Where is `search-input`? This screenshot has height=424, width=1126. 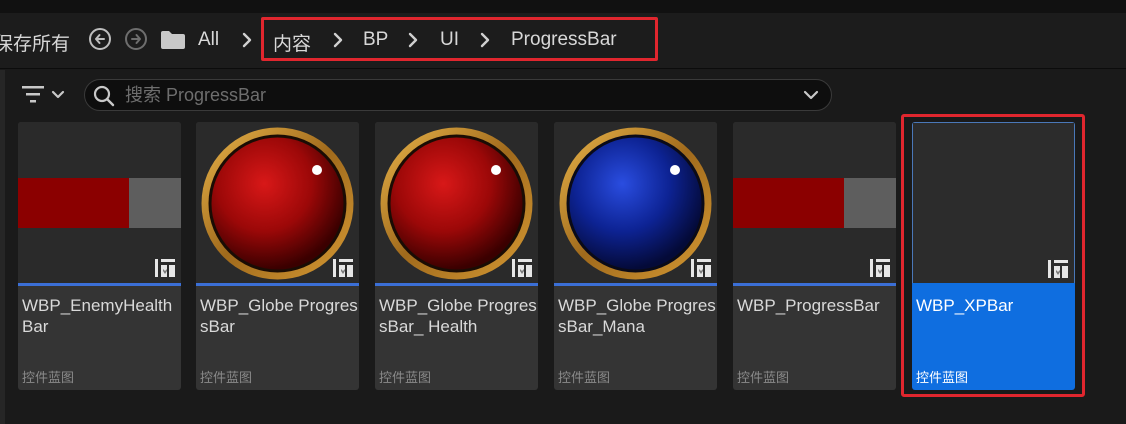 search-input is located at coordinates (455, 95).